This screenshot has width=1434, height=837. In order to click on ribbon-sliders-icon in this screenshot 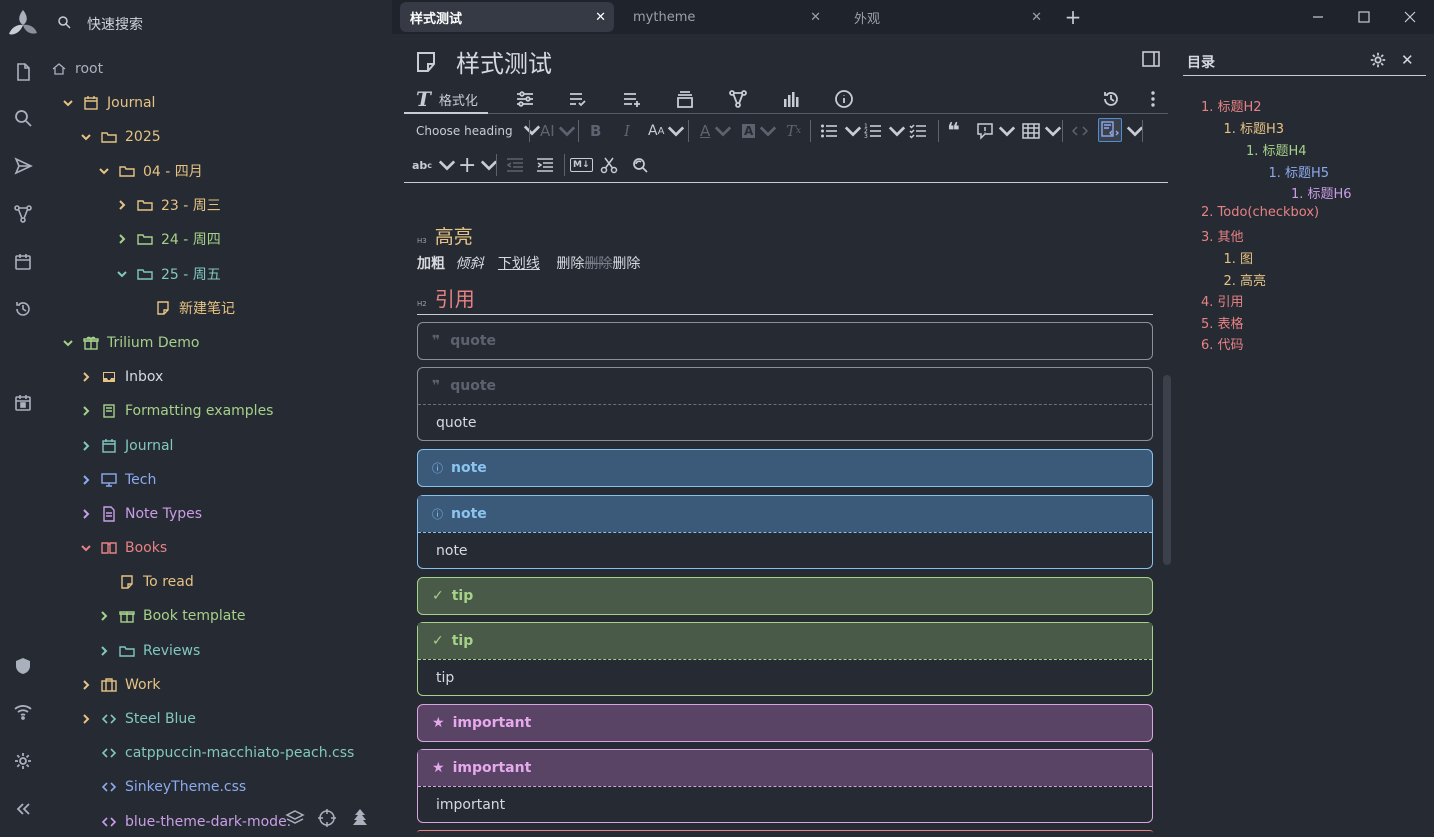, I will do `click(525, 99)`.